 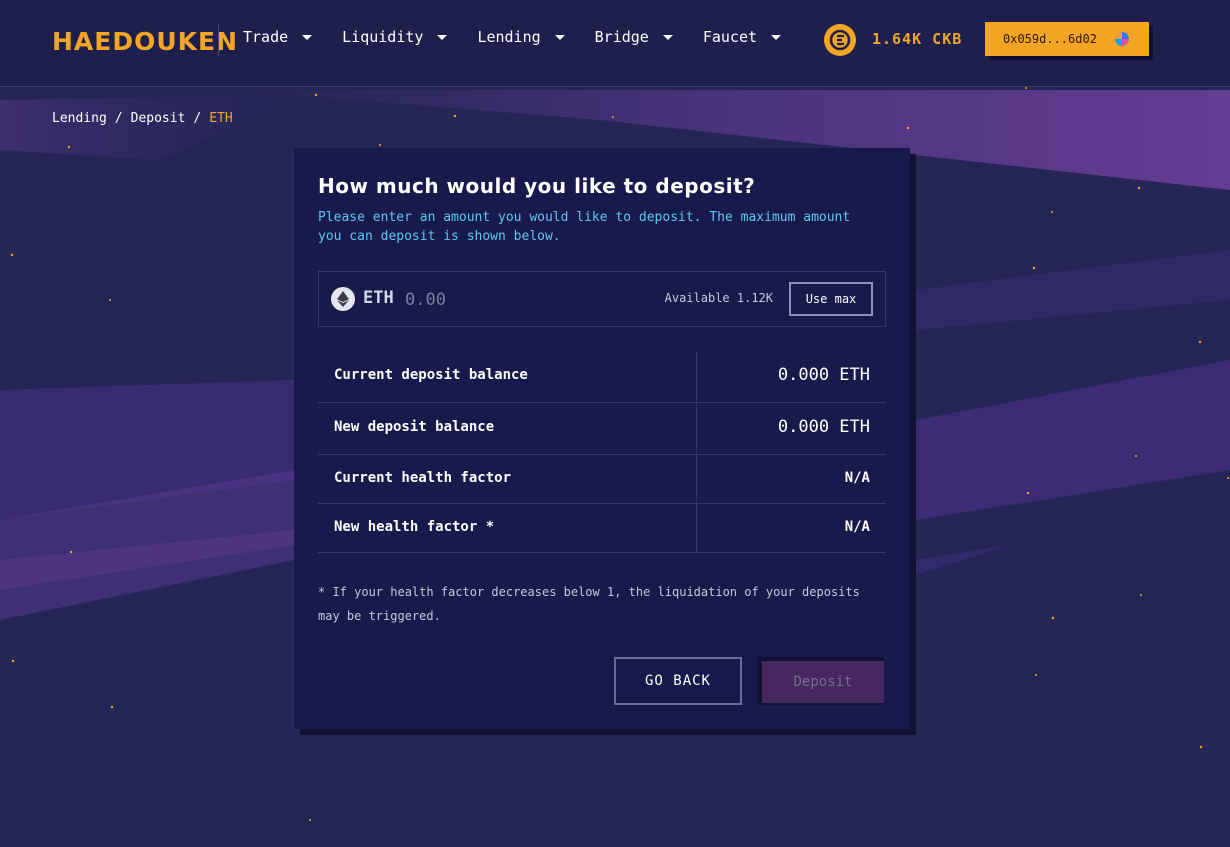 I want to click on main-nav: Trade Liquidity Lending Bridge Faucet, so click(x=527, y=37).